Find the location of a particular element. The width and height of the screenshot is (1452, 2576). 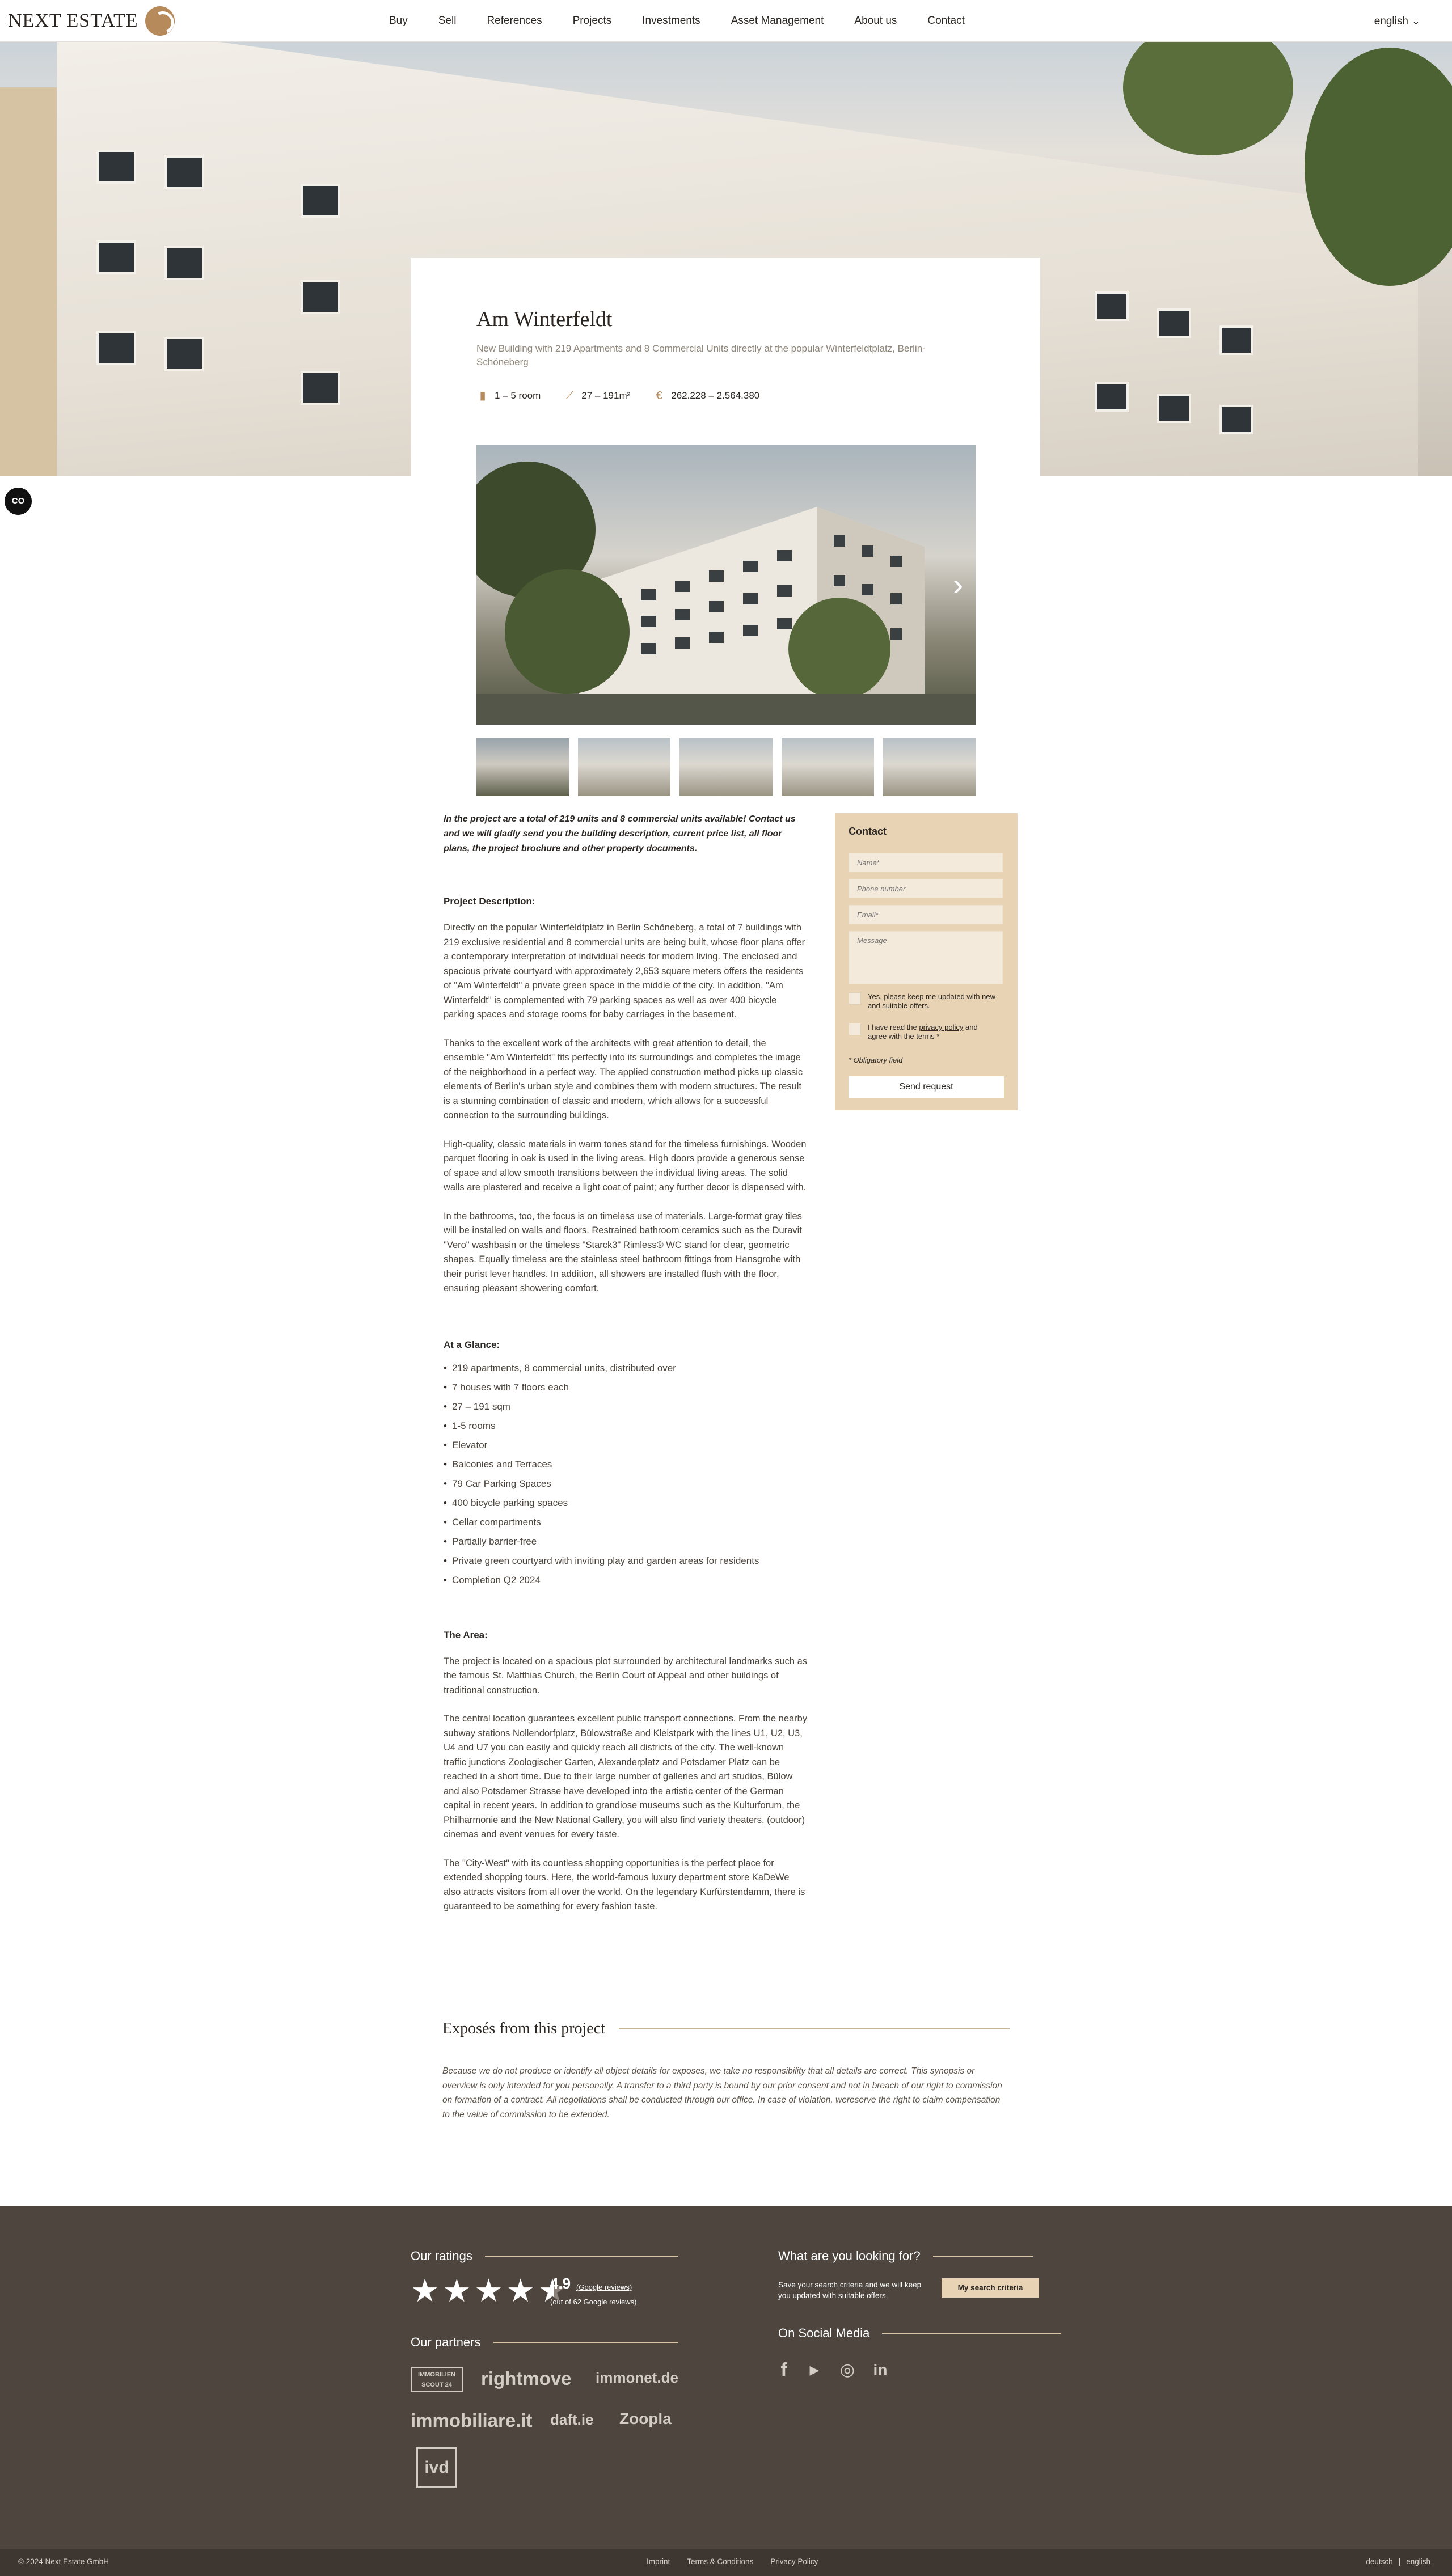

page-title: Am Winterfeldt is located at coordinates (544, 319).